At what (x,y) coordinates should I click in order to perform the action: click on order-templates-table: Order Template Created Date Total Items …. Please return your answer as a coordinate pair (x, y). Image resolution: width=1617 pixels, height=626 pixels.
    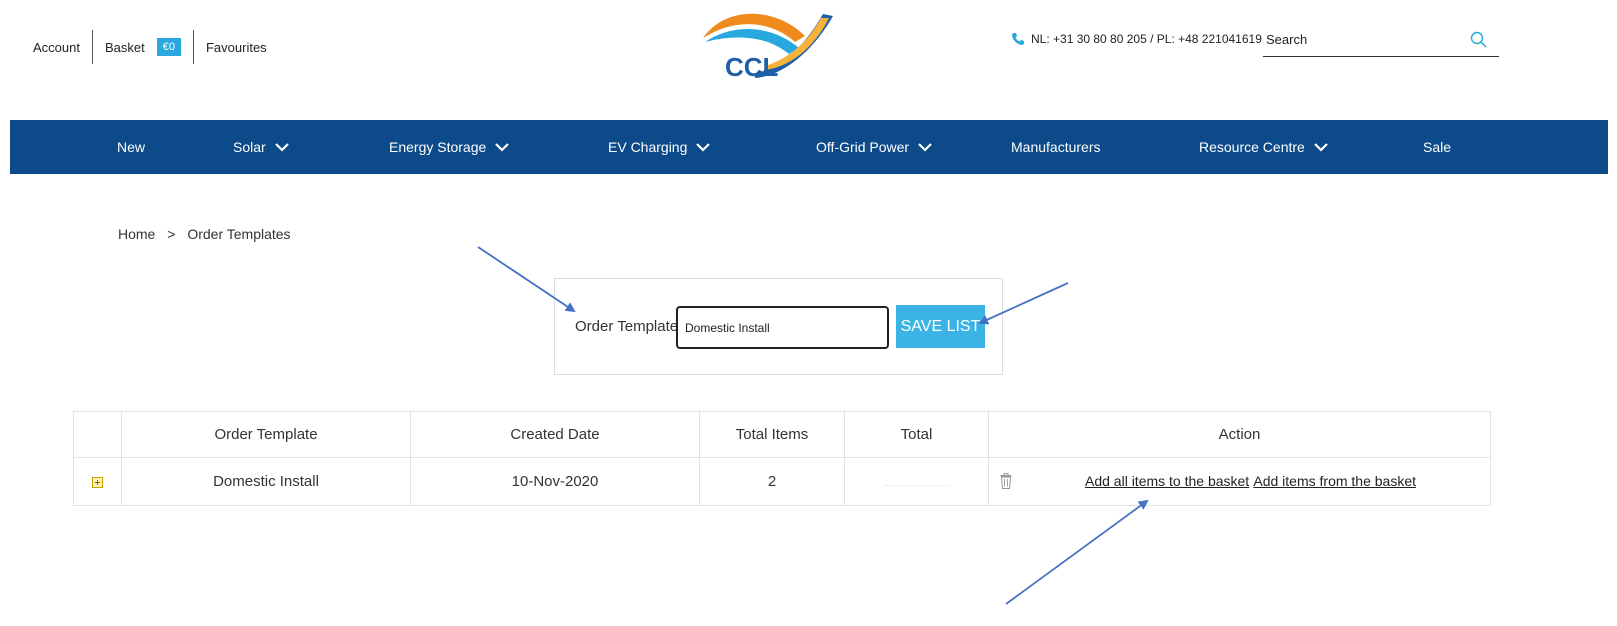
    Looking at the image, I should click on (782, 458).